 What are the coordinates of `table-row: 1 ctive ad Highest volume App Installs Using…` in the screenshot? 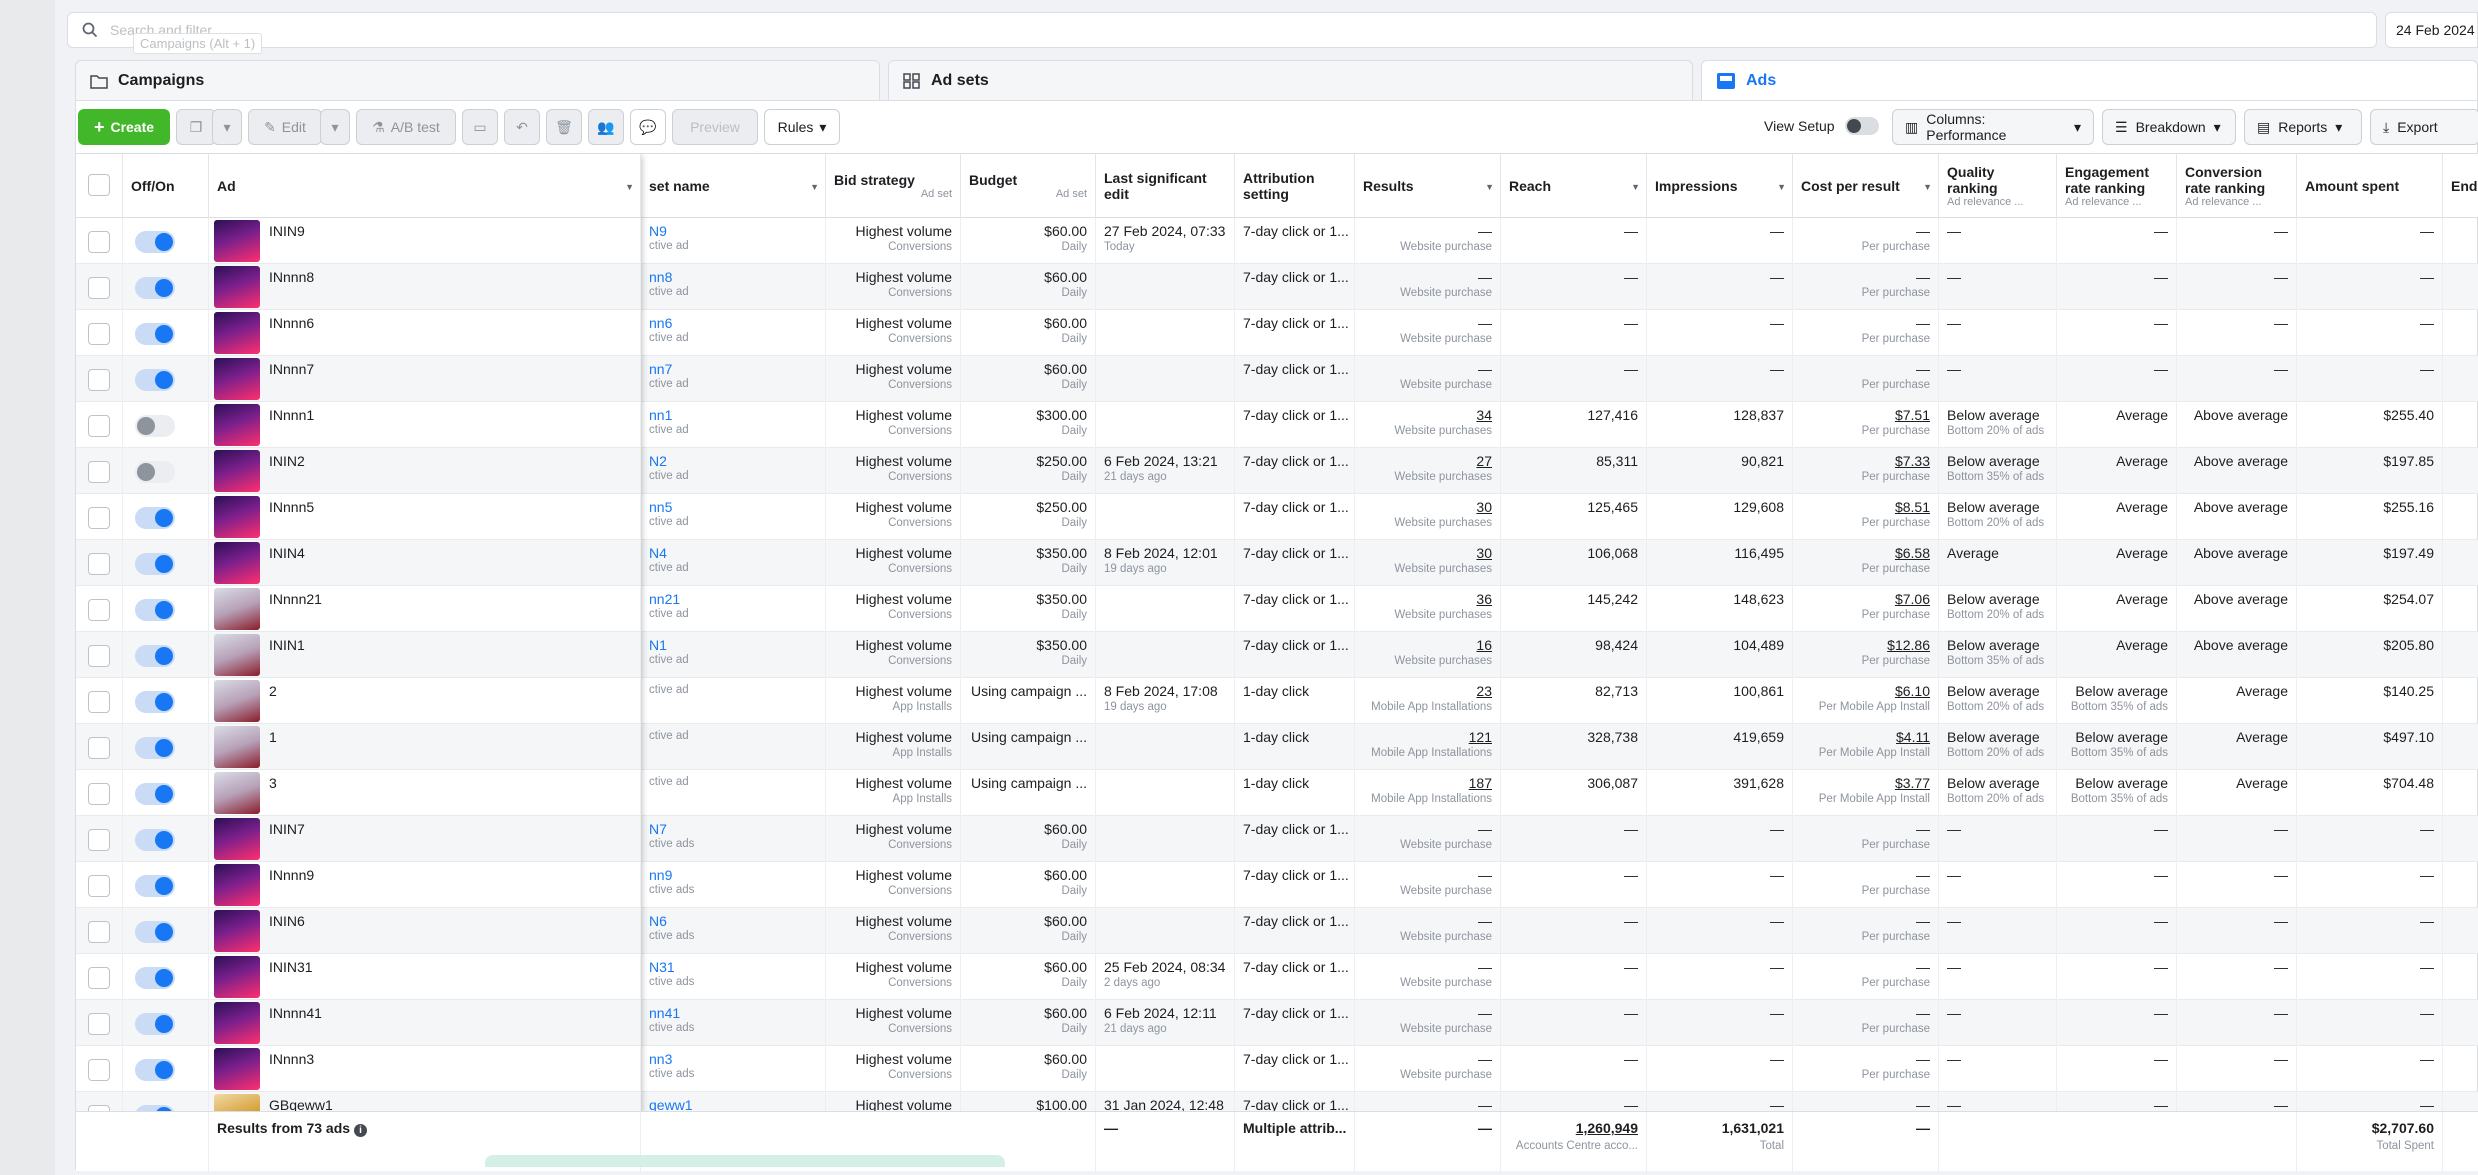 It's located at (1277, 747).